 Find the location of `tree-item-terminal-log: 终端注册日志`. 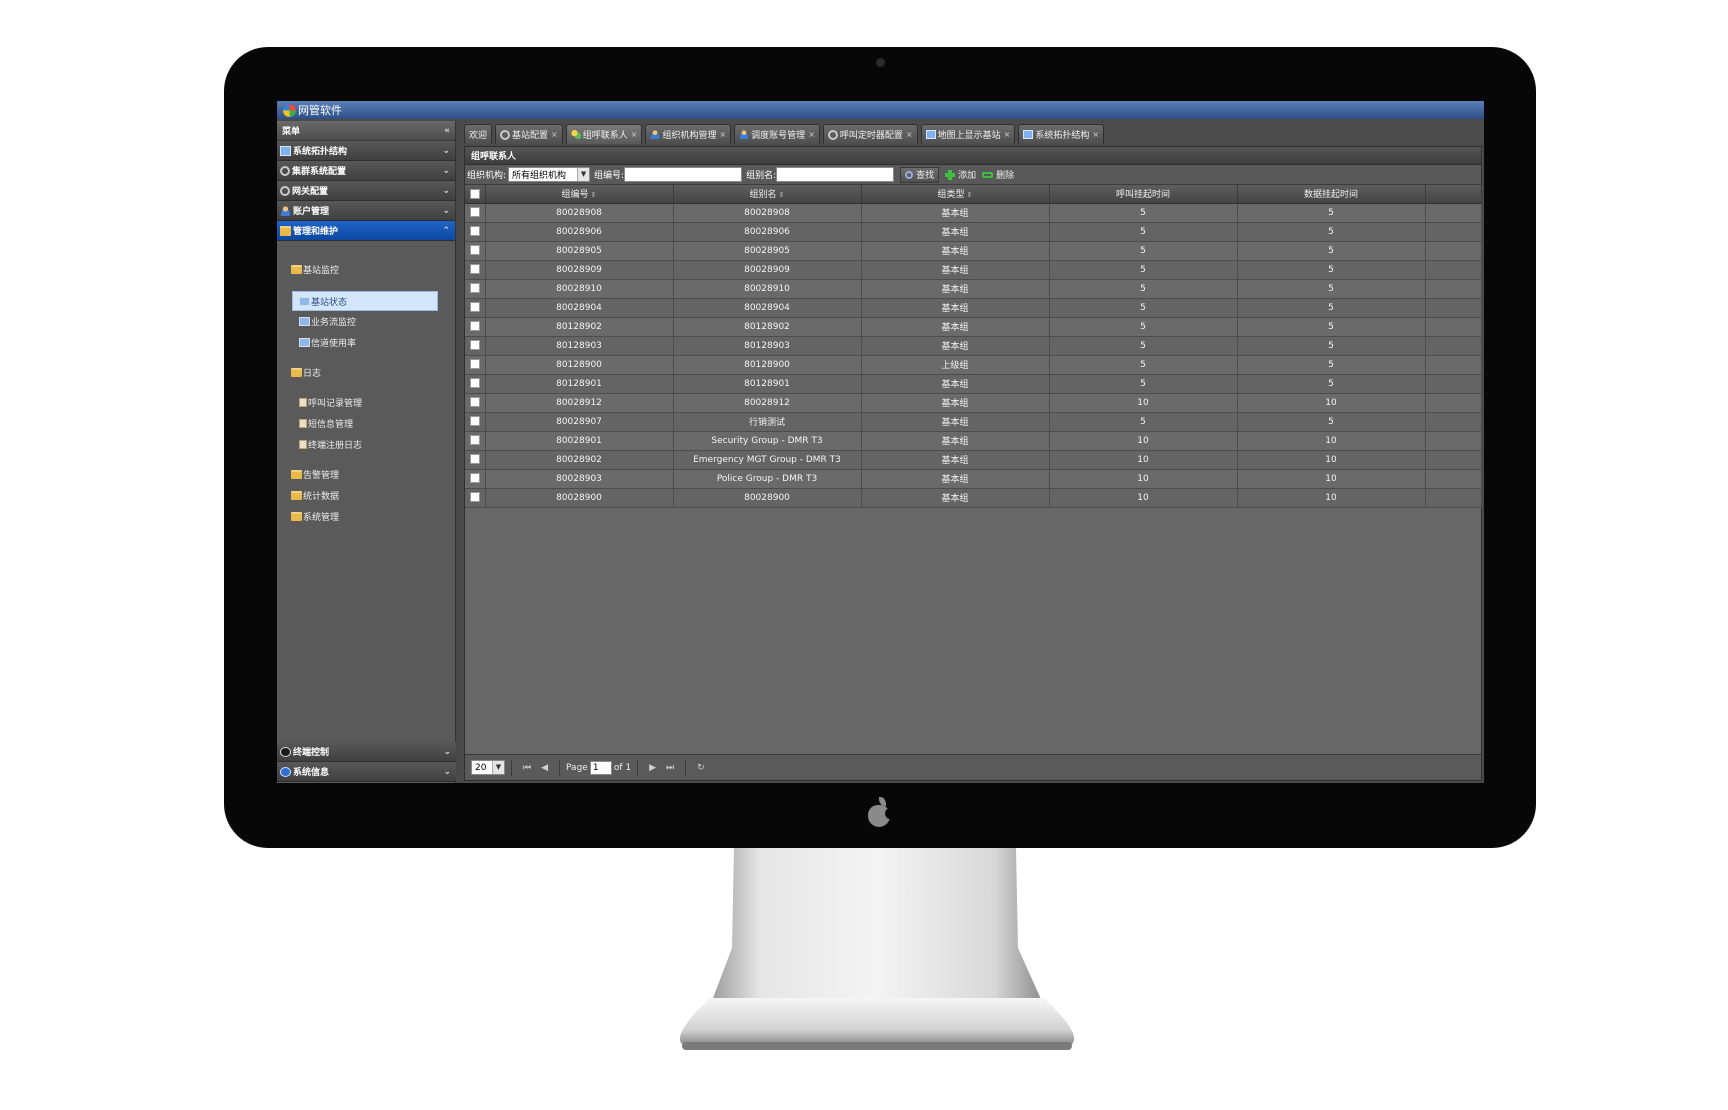

tree-item-terminal-log: 终端注册日志 is located at coordinates (330, 444).